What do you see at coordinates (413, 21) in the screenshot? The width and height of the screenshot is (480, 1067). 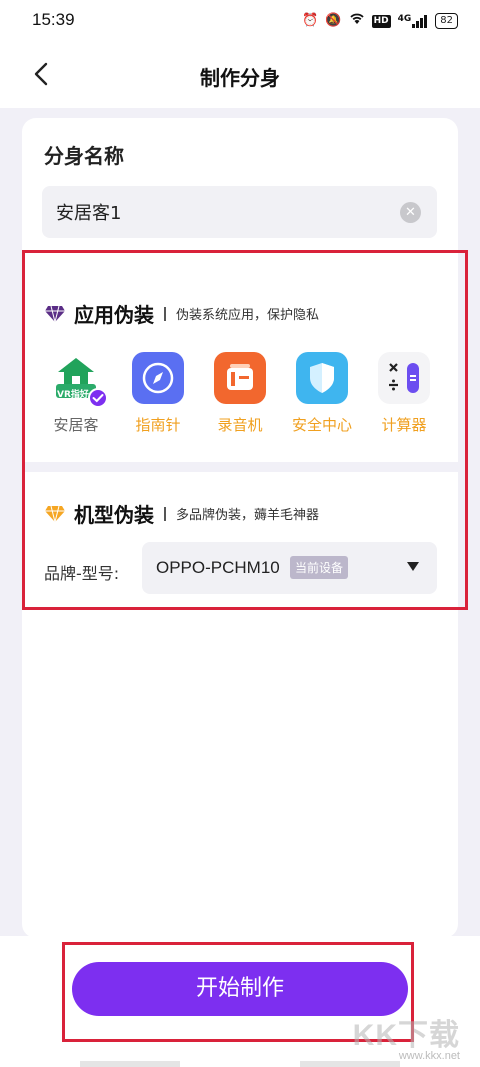 I see `signal-icon: 4G` at bounding box center [413, 21].